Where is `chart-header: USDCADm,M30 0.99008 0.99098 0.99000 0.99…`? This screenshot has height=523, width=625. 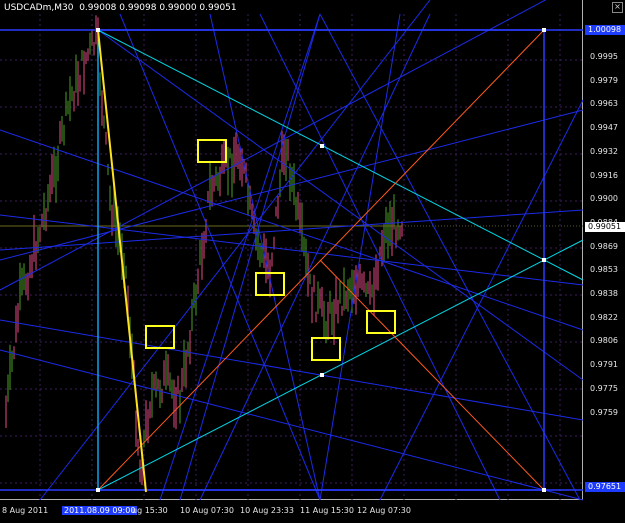
chart-header: USDCADm,M30 0.99008 0.99098 0.99000 0.99… is located at coordinates (120, 8).